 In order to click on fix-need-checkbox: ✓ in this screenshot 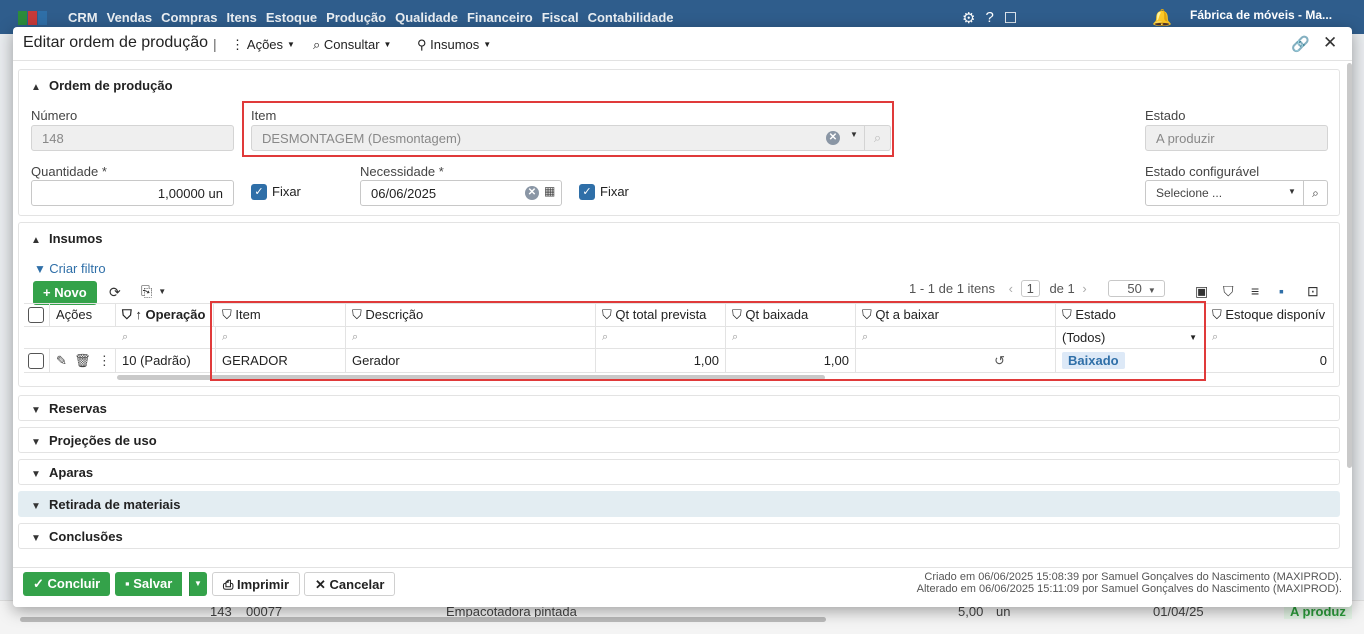, I will do `click(587, 192)`.